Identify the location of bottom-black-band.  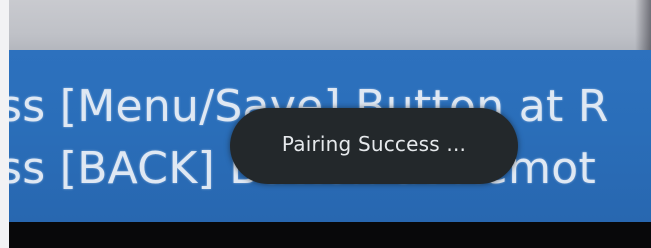
(330, 235).